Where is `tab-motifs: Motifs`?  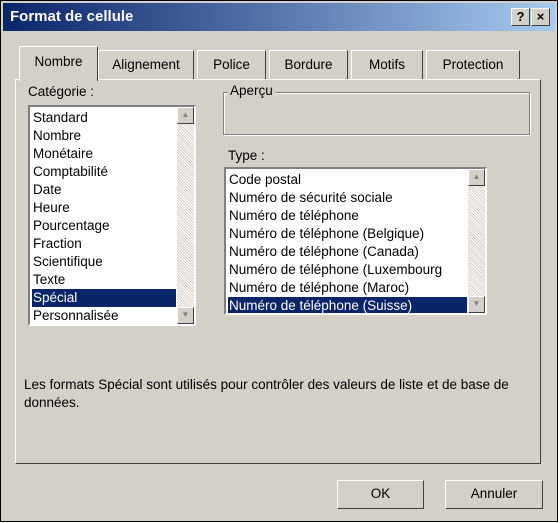 tab-motifs: Motifs is located at coordinates (387, 64).